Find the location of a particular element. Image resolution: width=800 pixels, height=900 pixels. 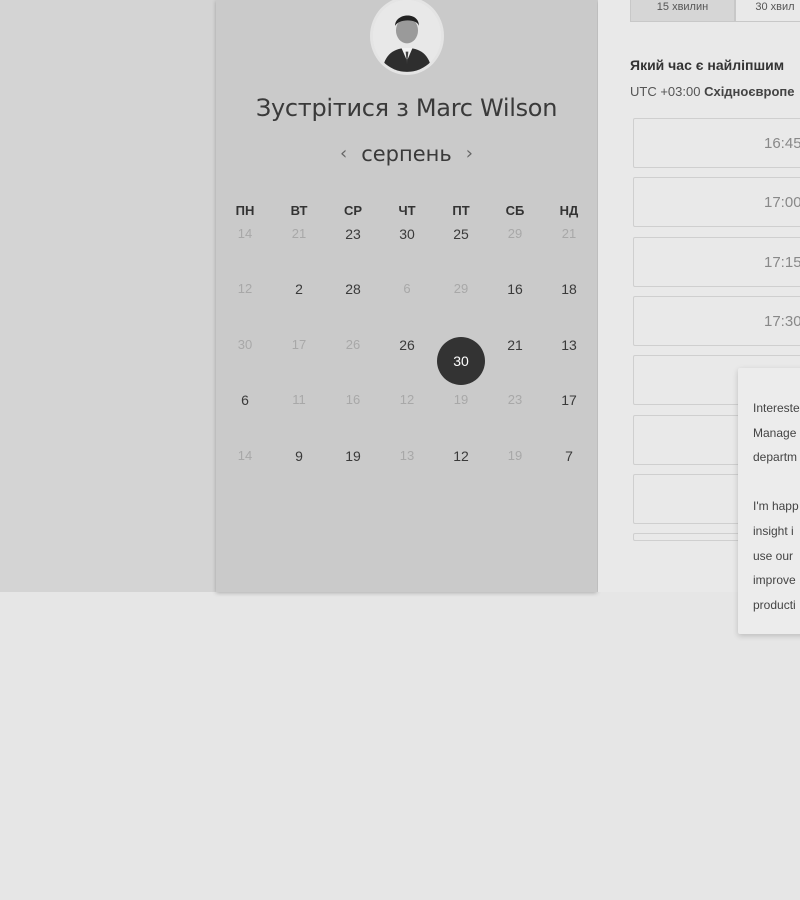

timezone-label: UTC +03:00 Східноєвропе is located at coordinates (712, 91).